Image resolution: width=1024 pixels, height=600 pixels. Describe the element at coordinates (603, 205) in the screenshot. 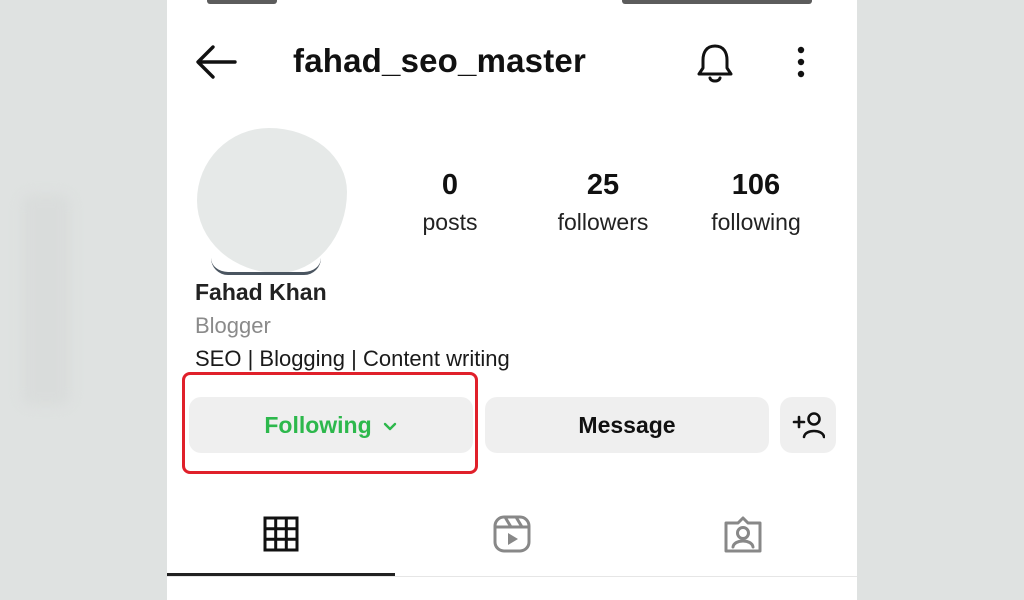

I see `stat-followers: 25 followers` at that location.